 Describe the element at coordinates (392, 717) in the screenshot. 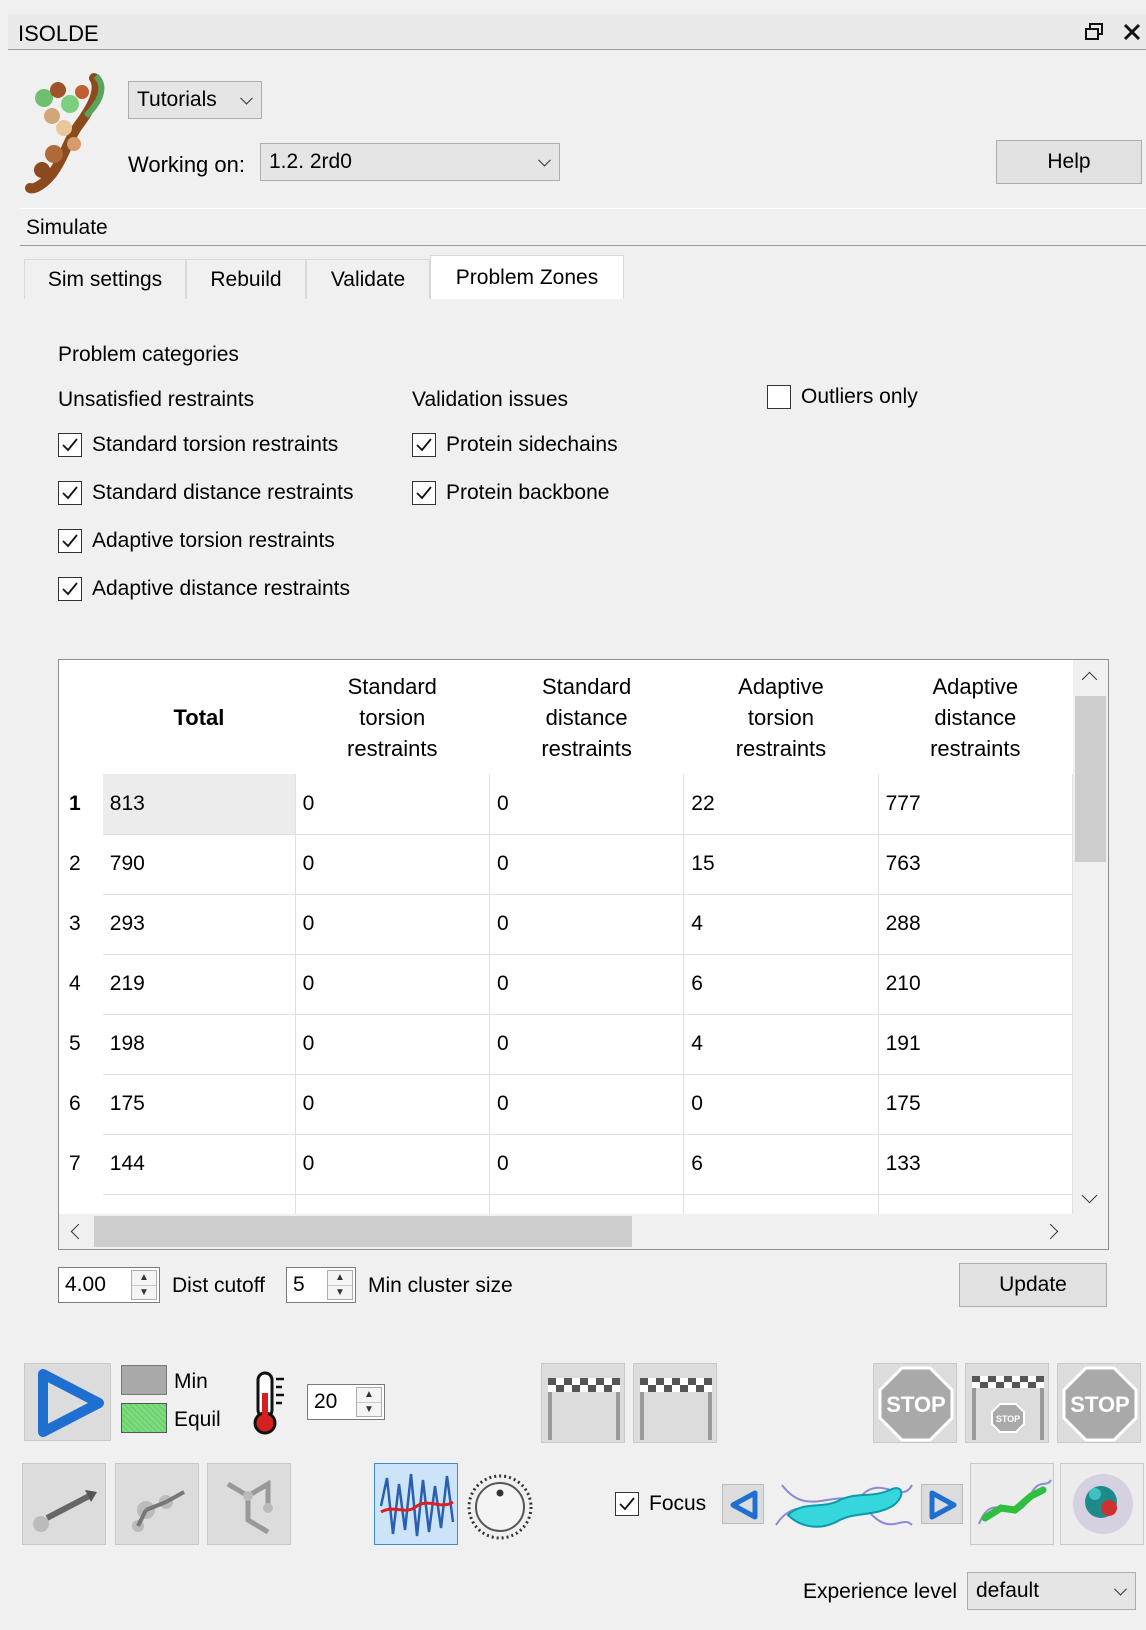

I see `column-header-standard-torsion: Standard torsion restraints` at that location.